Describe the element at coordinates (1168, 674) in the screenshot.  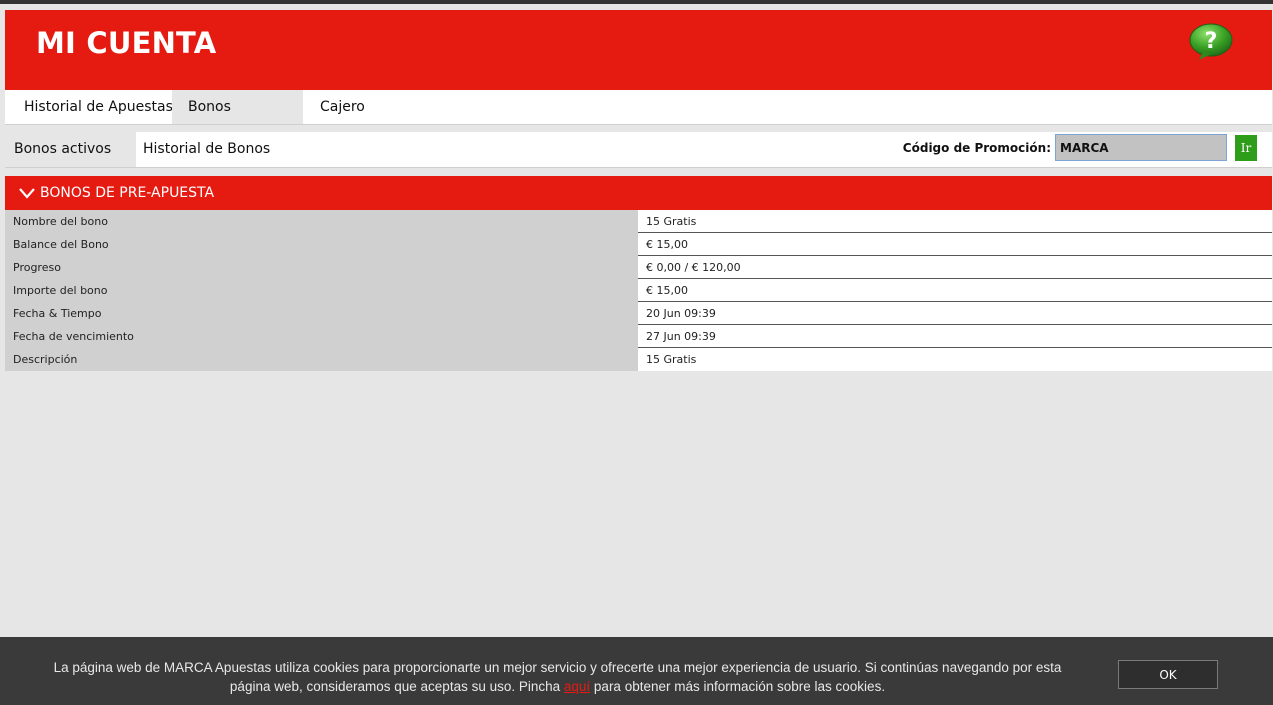
I see `cookie-ok-button: OK` at that location.